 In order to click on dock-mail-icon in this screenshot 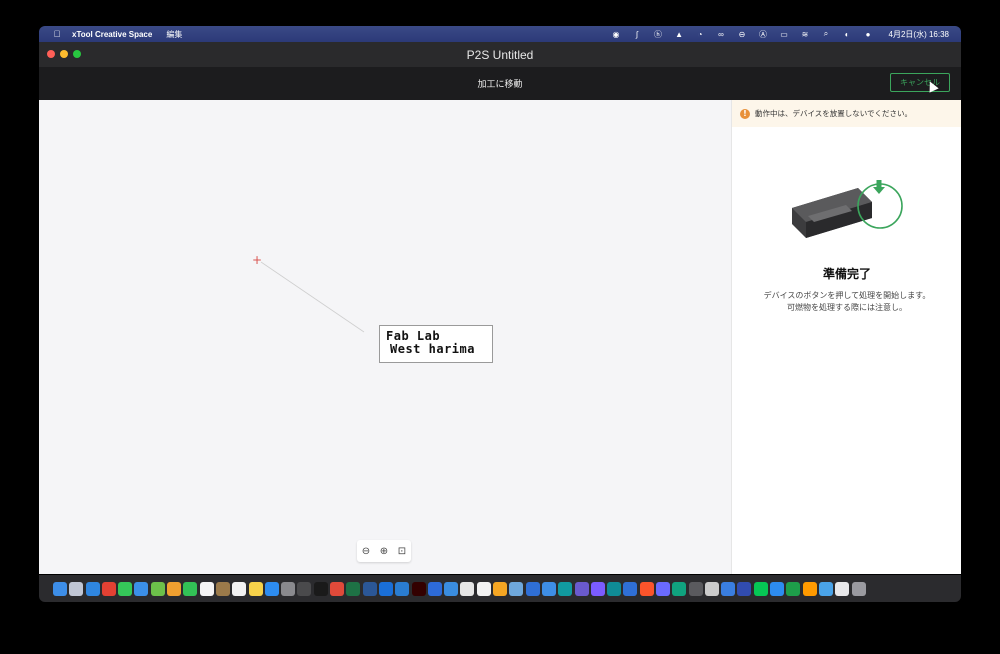, I will do `click(141, 588)`.